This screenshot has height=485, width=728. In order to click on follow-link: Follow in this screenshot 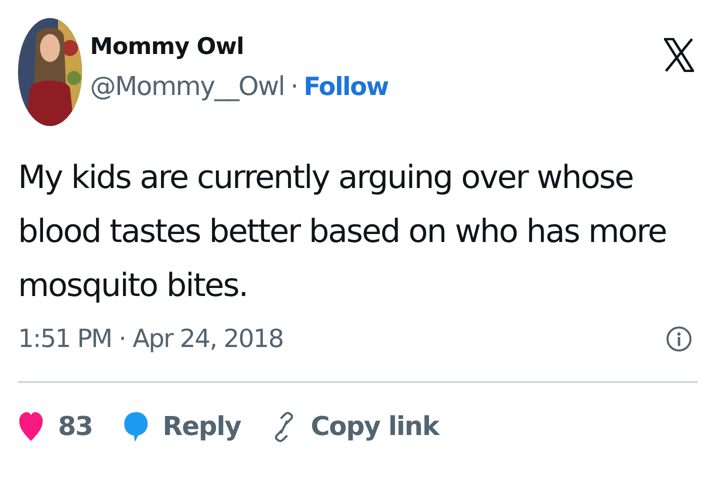, I will do `click(346, 86)`.